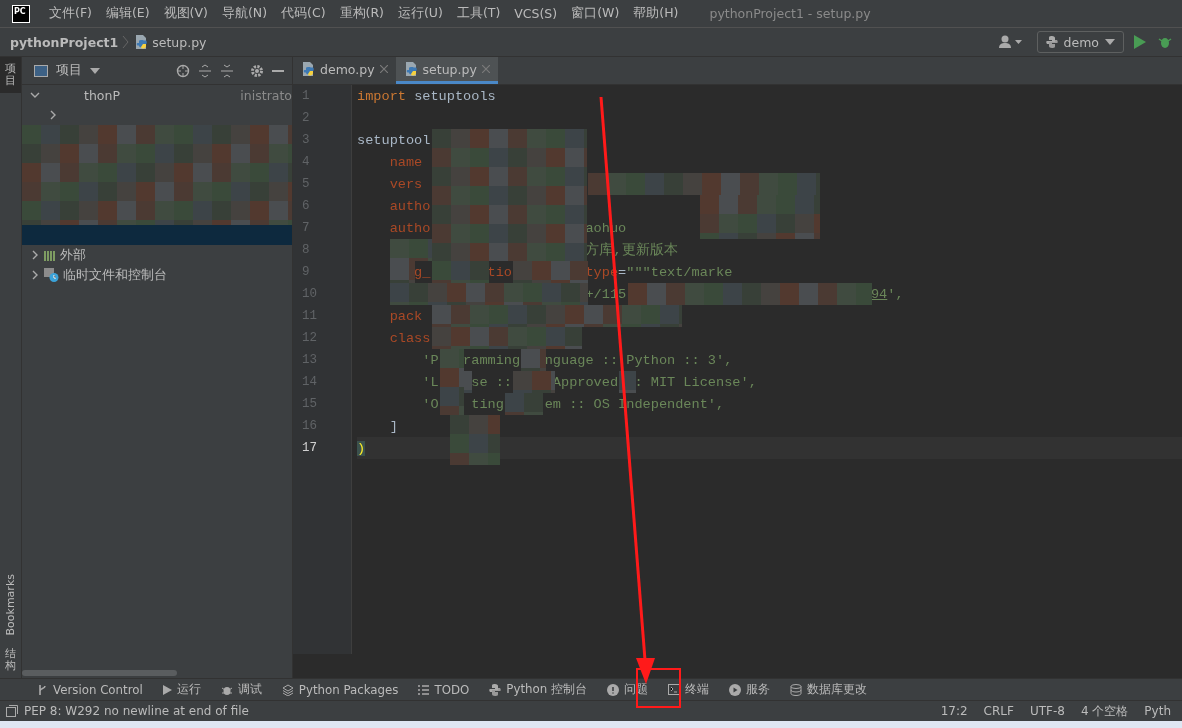 Image resolution: width=1182 pixels, height=728 pixels. What do you see at coordinates (1165, 42) in the screenshot?
I see `debug-icon` at bounding box center [1165, 42].